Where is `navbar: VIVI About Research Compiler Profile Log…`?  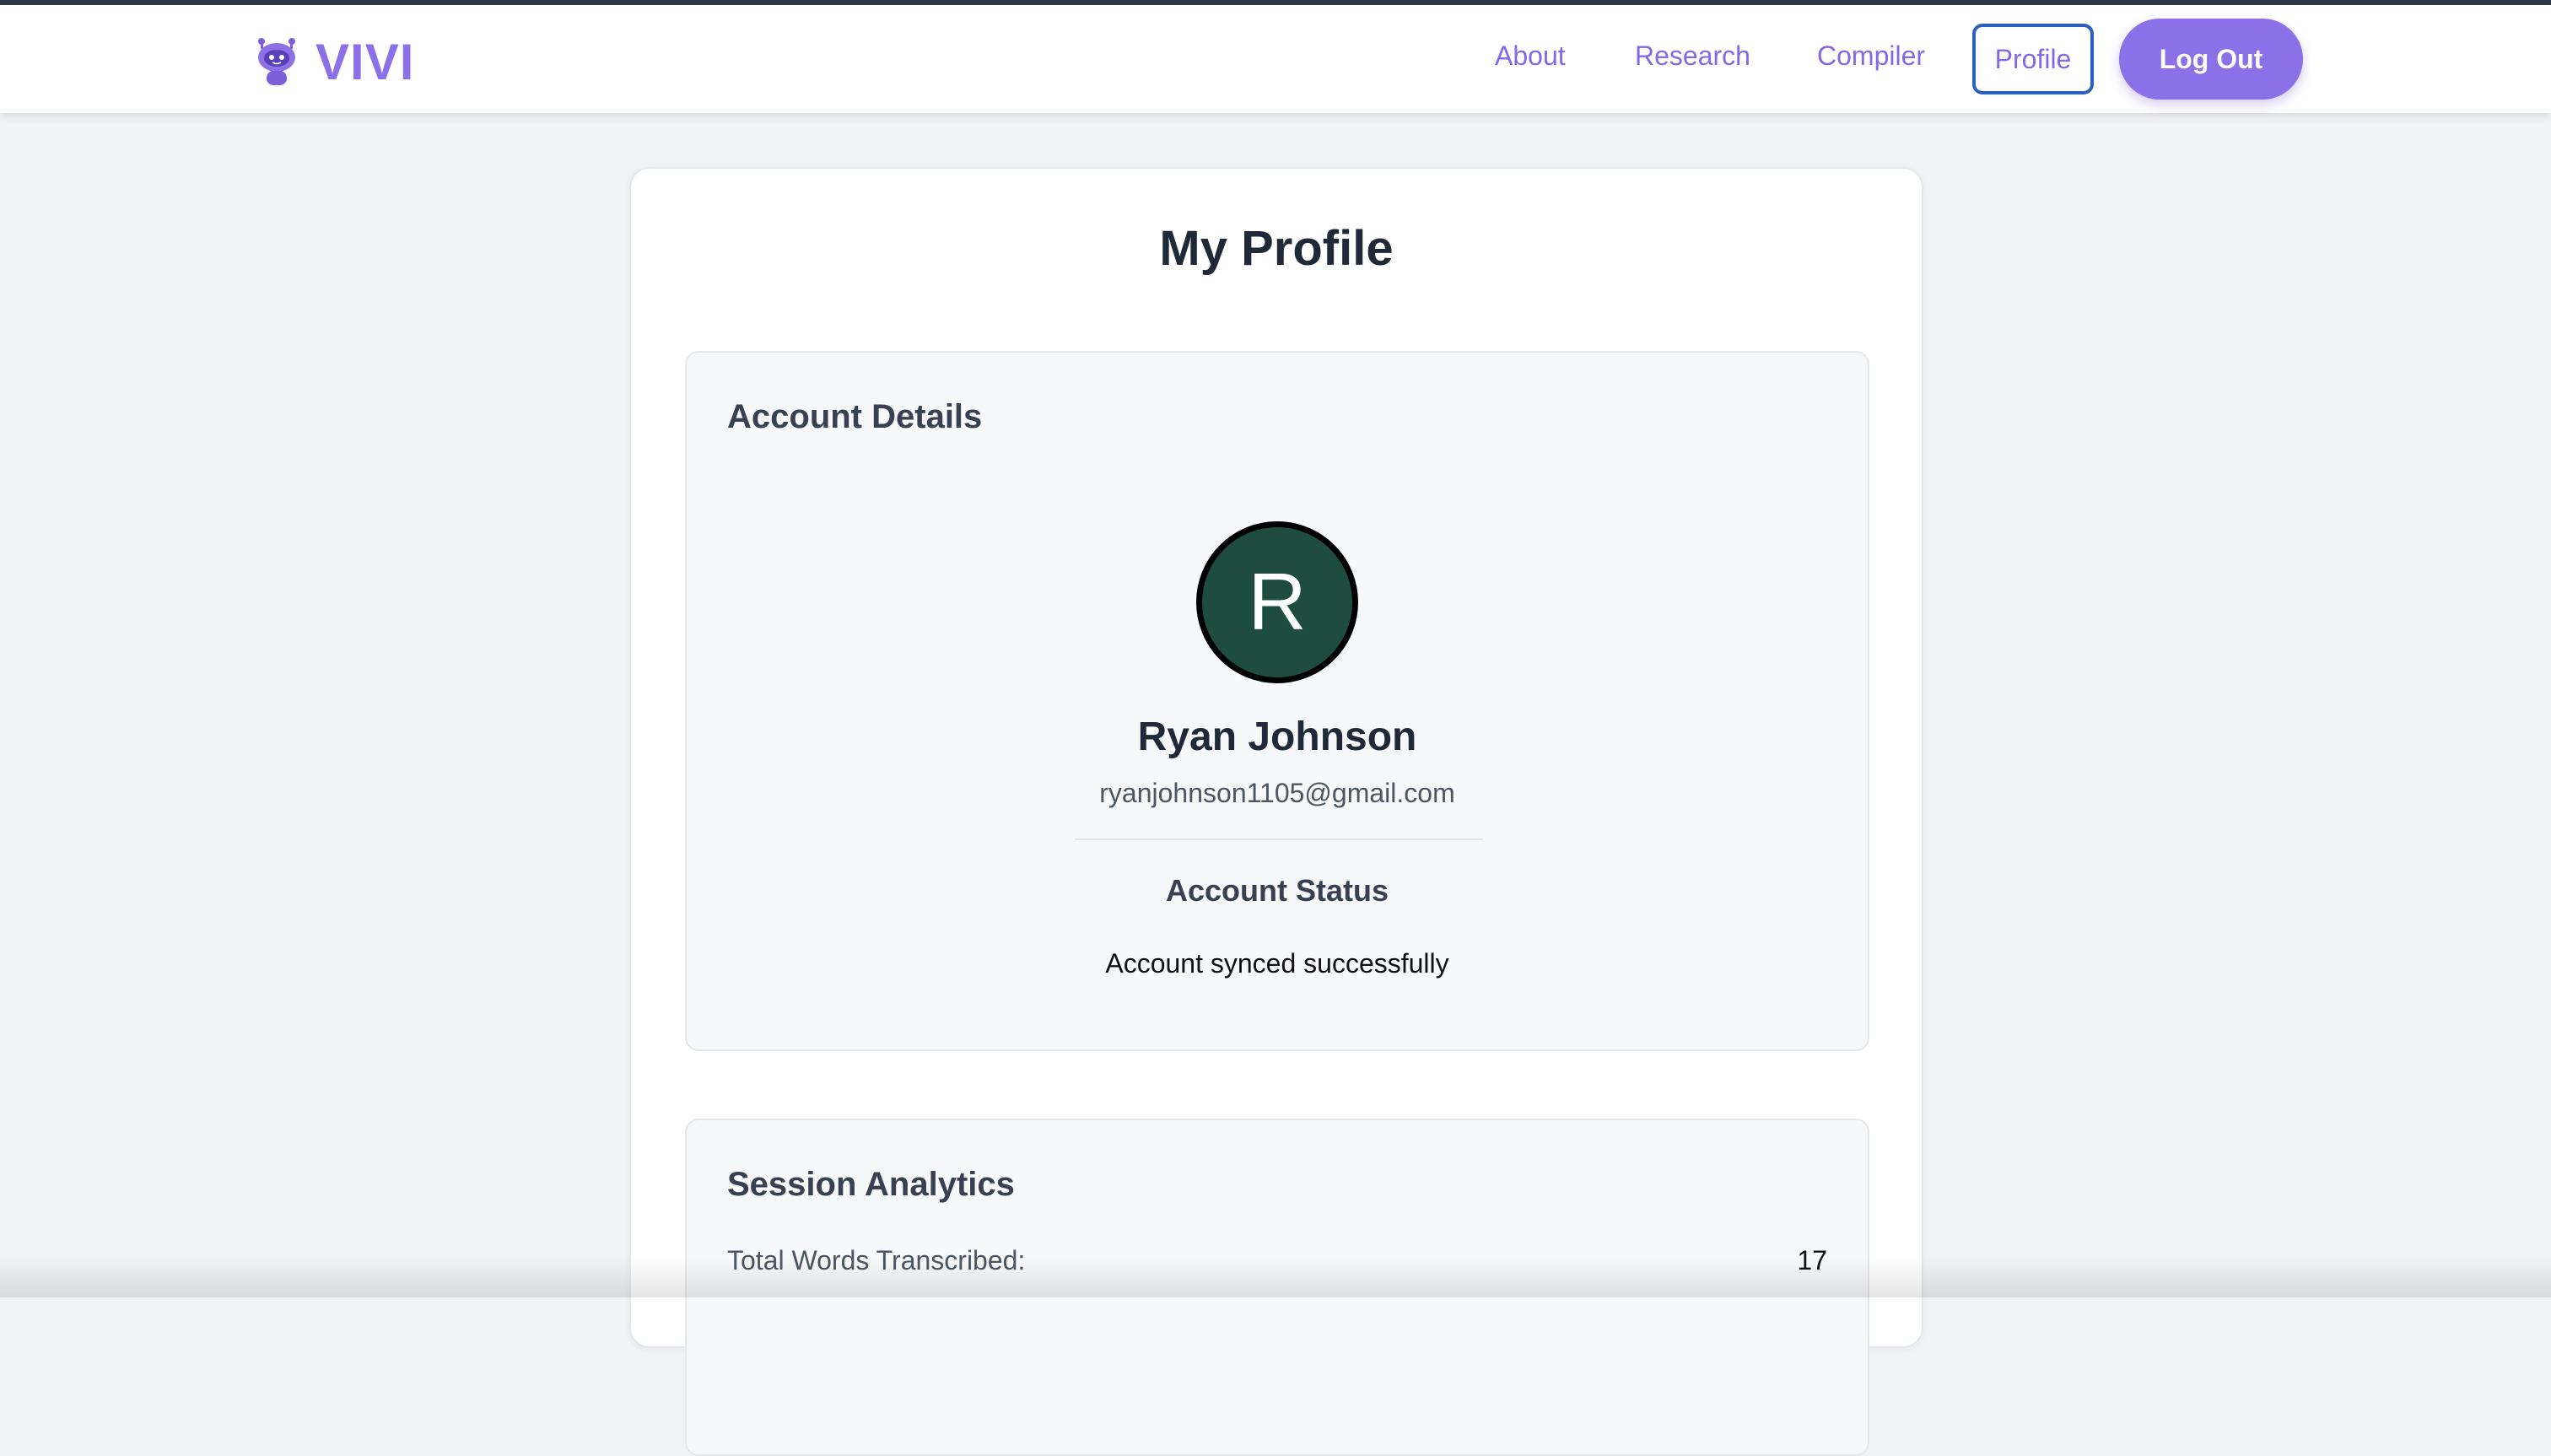 navbar: VIVI About Research Compiler Profile Log… is located at coordinates (1275, 59).